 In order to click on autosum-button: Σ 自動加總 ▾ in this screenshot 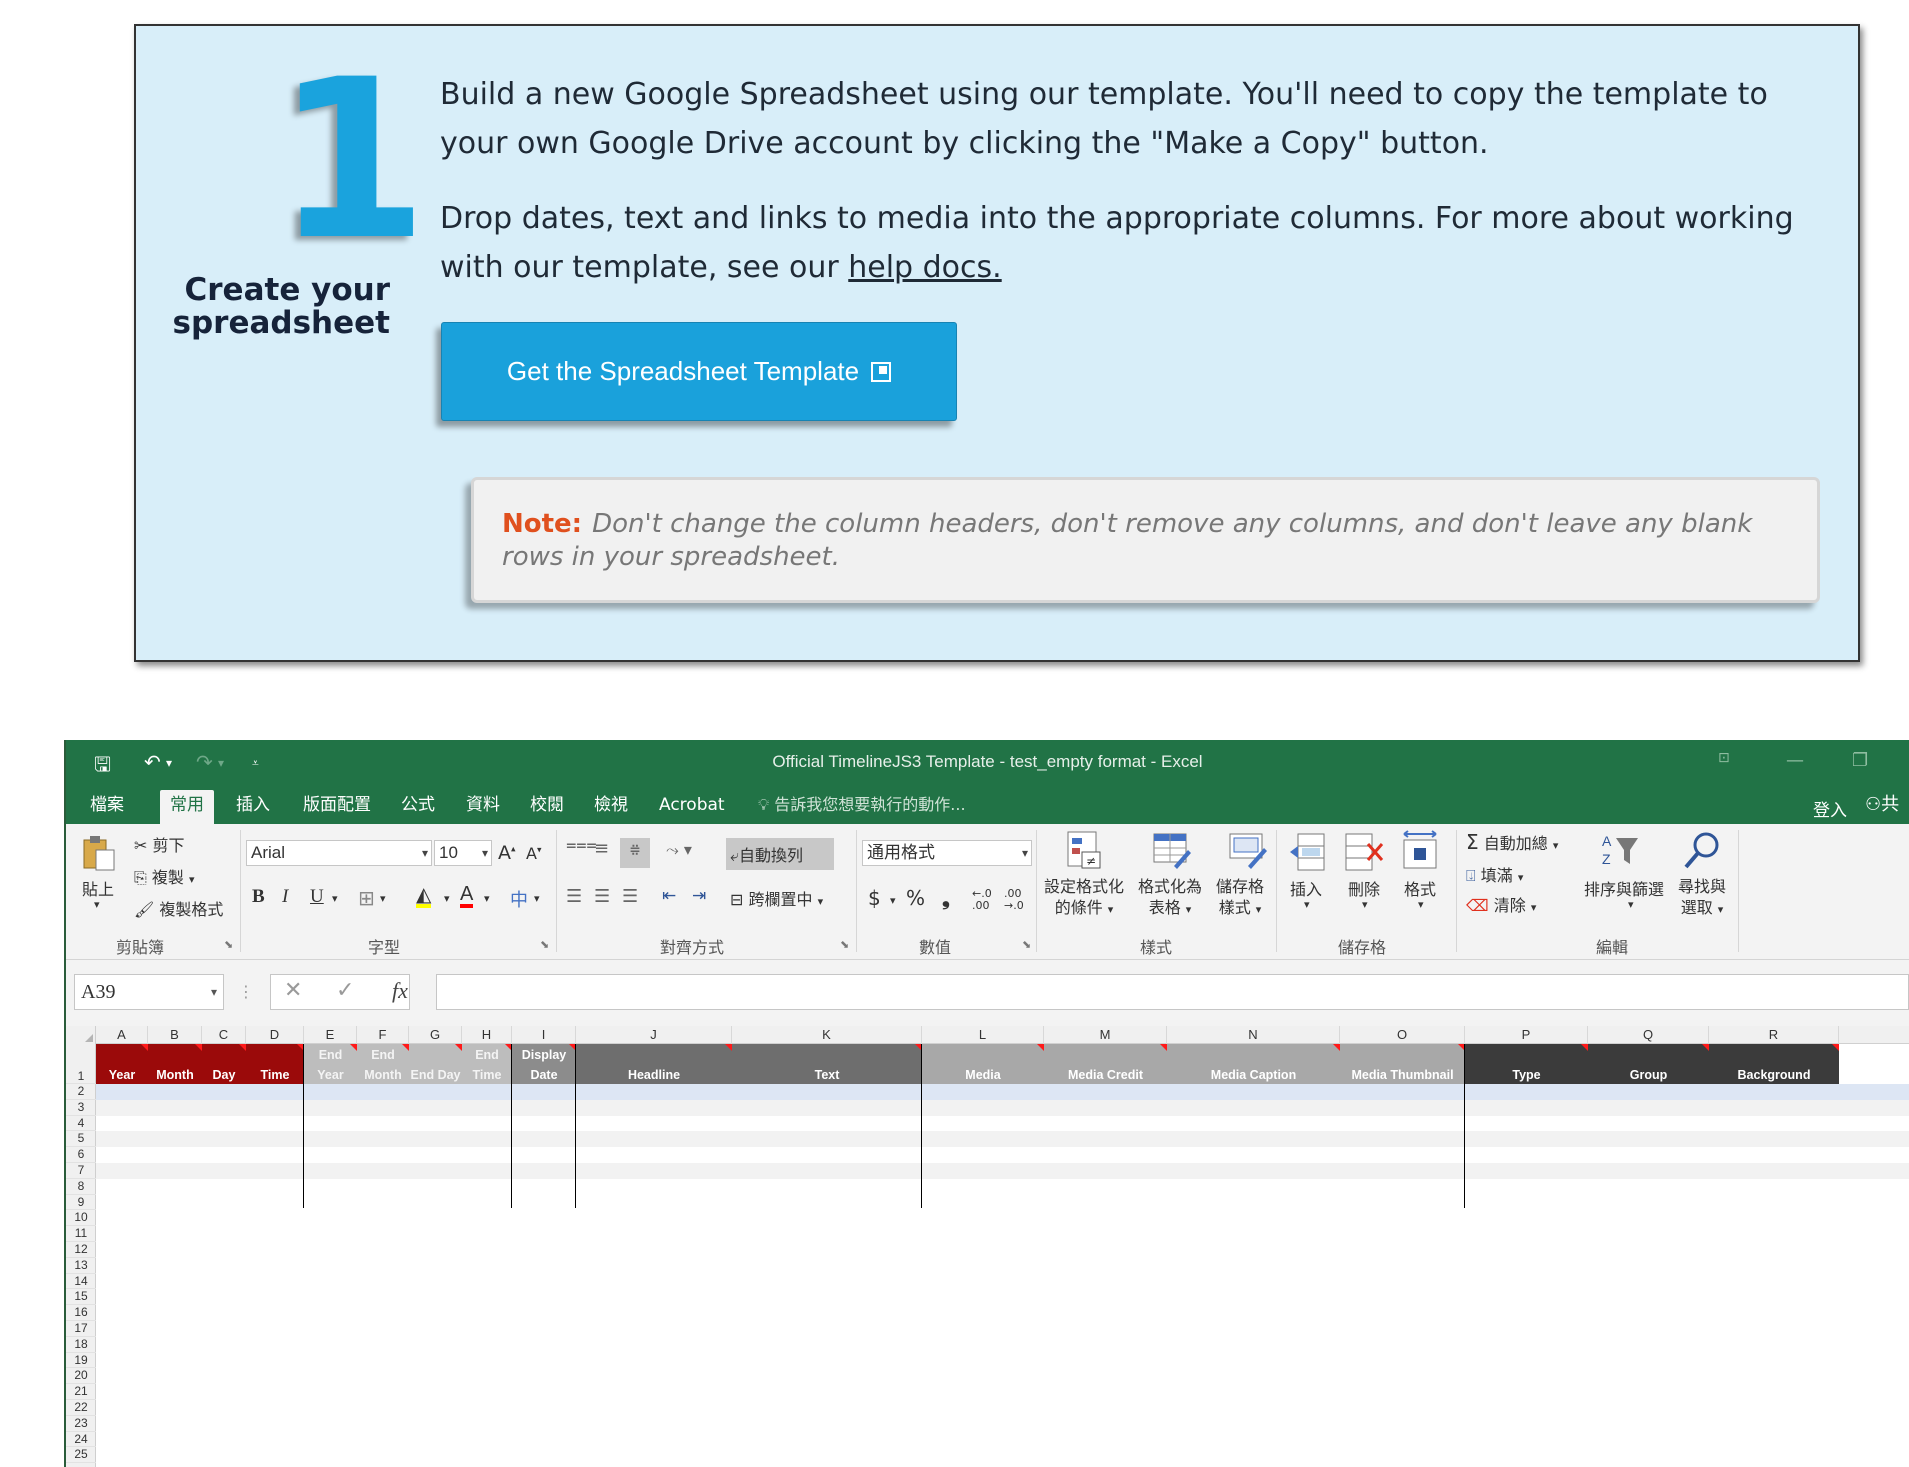, I will do `click(1512, 842)`.